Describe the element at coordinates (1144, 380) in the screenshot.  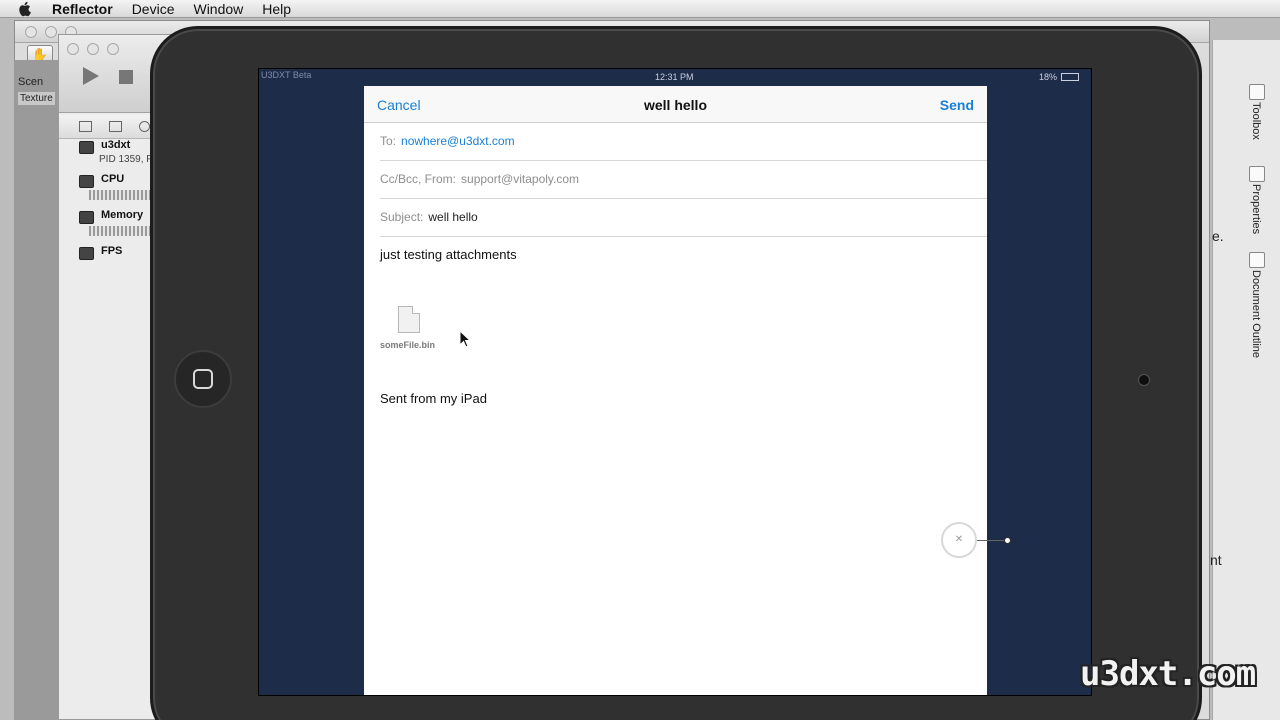
I see `front-camera` at that location.